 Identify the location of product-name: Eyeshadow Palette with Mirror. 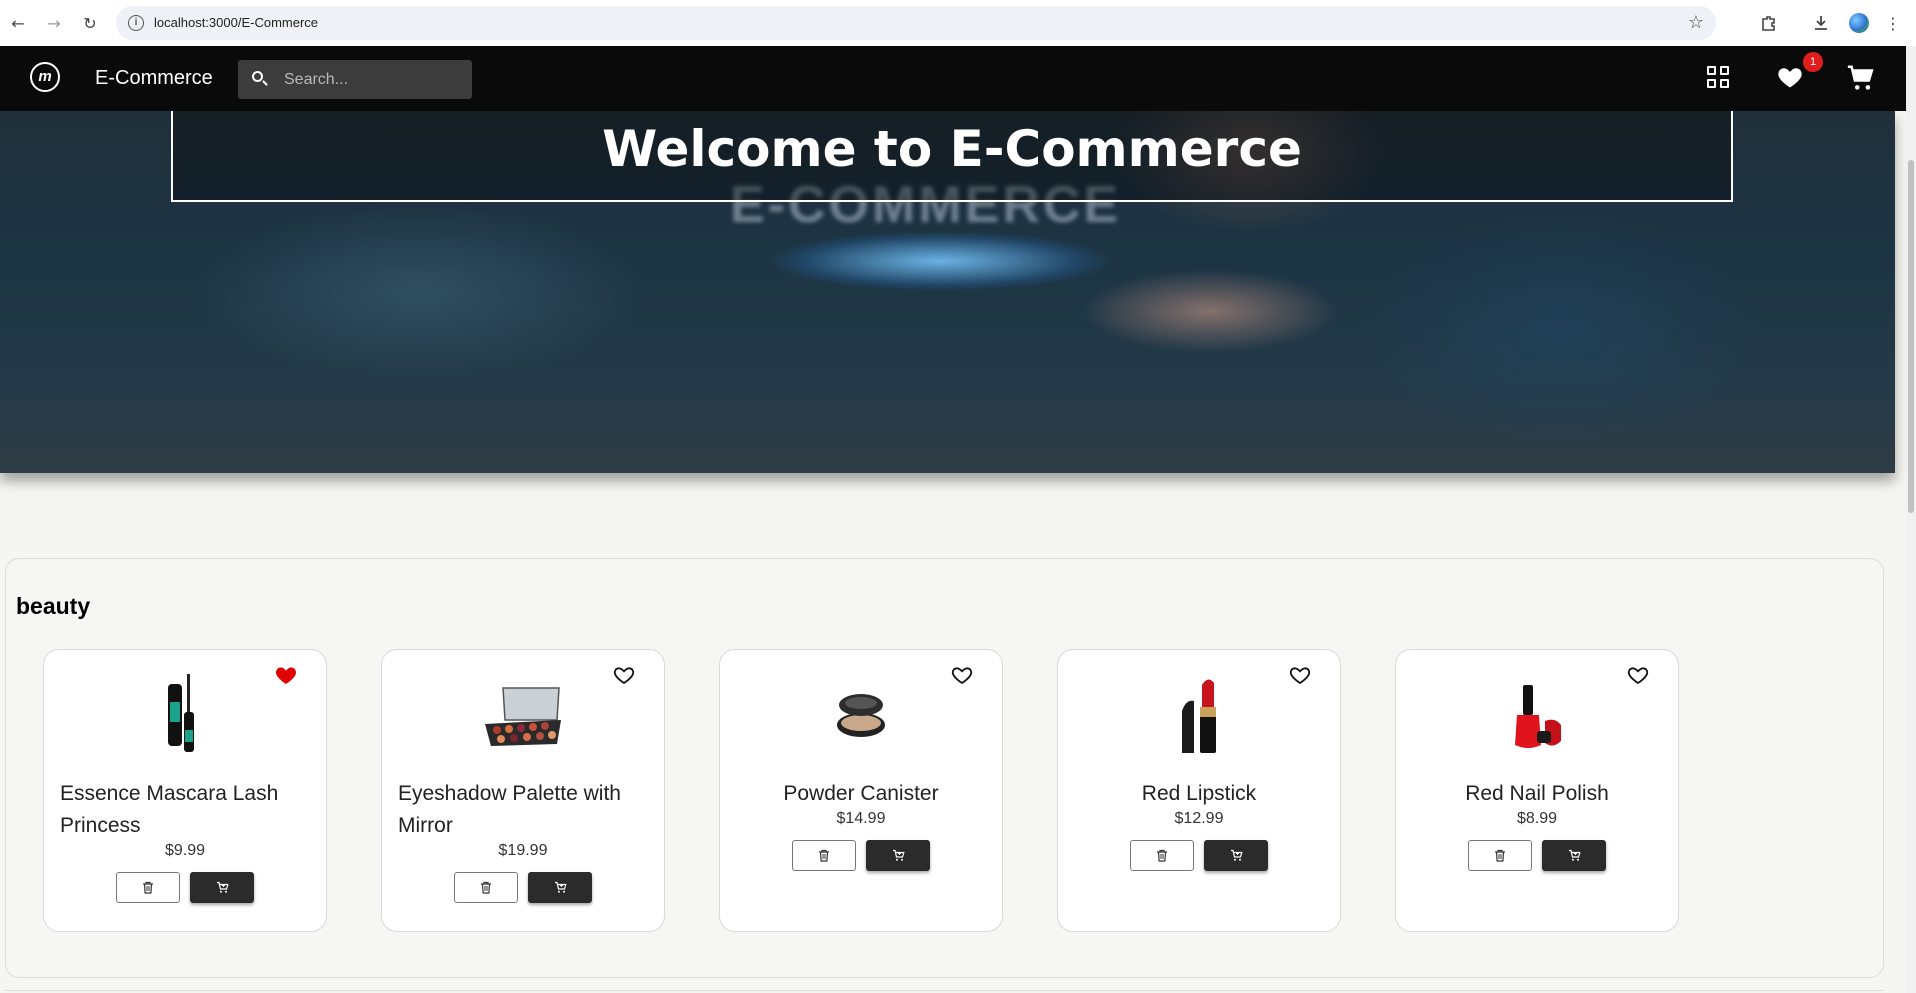
(523, 810).